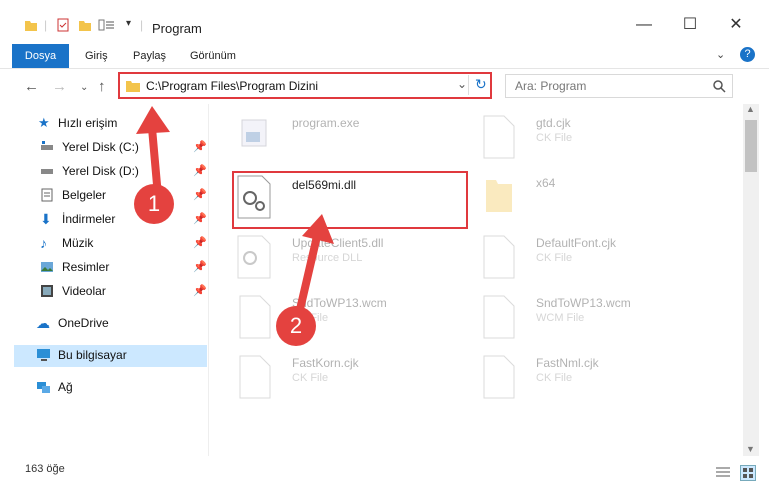 This screenshot has height=492, width=769. Describe the element at coordinates (235, 214) in the screenshot. I see `annotation-arrows` at that location.